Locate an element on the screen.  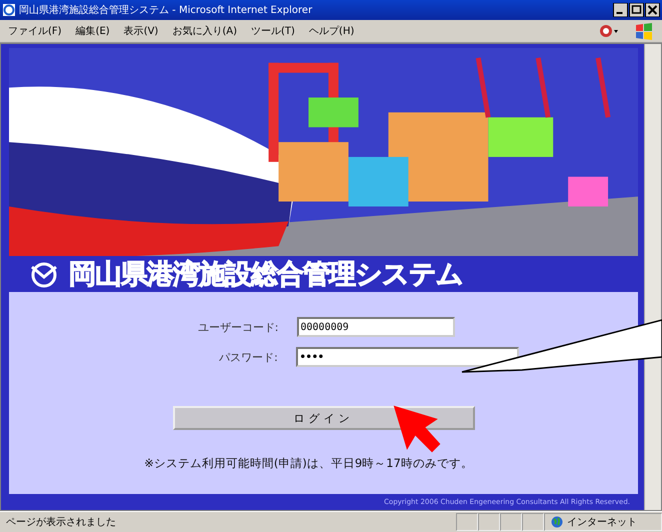
menu-item: 編集(E) is located at coordinates (93, 31).